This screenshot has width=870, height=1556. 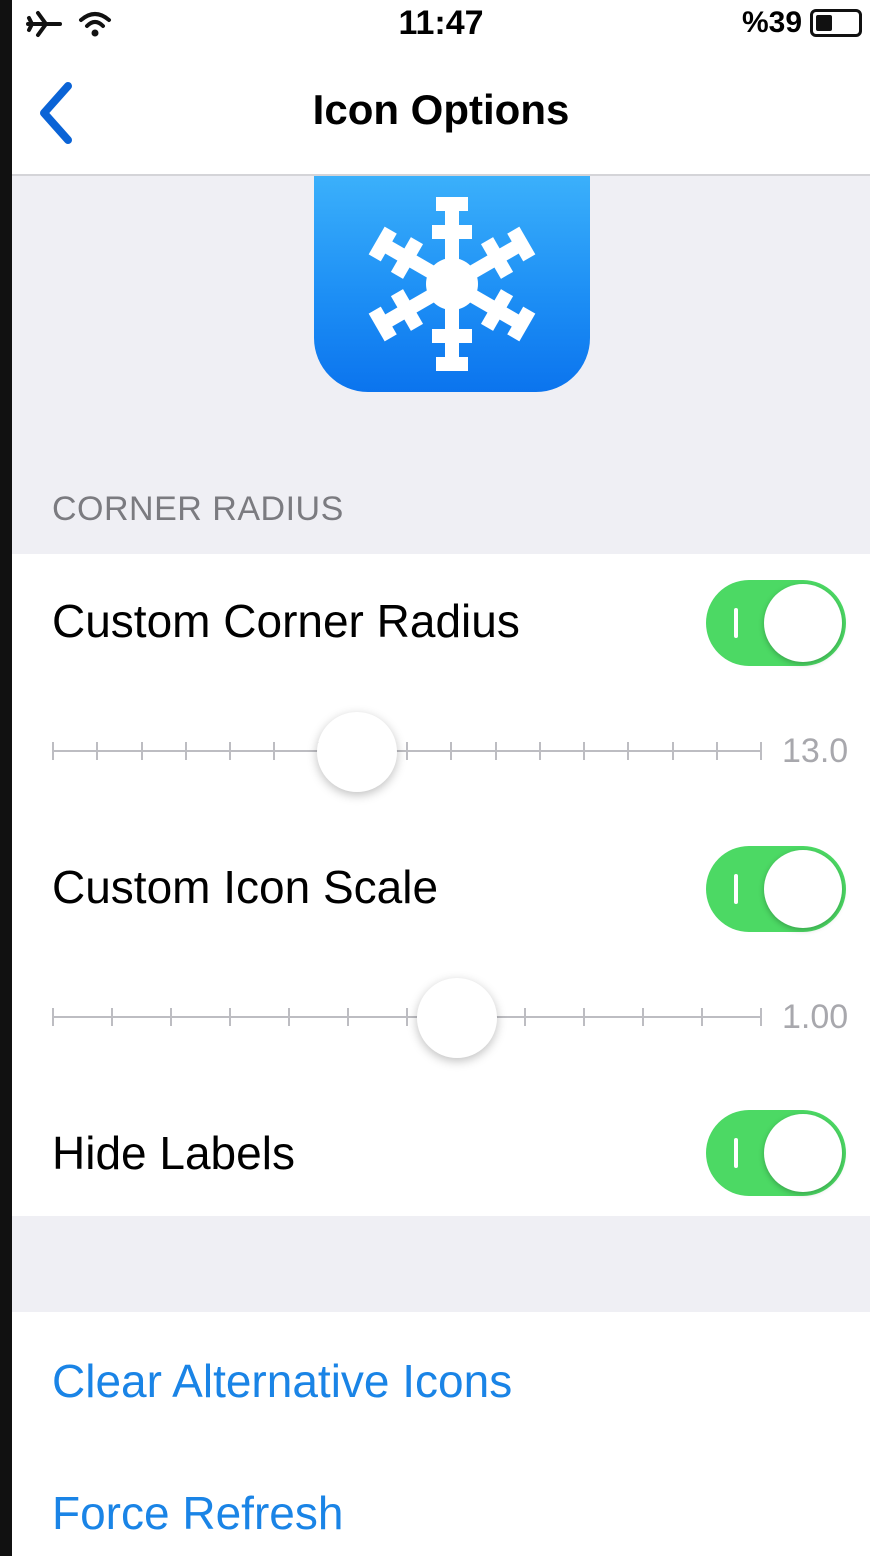 What do you see at coordinates (198, 509) in the screenshot?
I see `section-header-corner-radius: CORNER RADIUS` at bounding box center [198, 509].